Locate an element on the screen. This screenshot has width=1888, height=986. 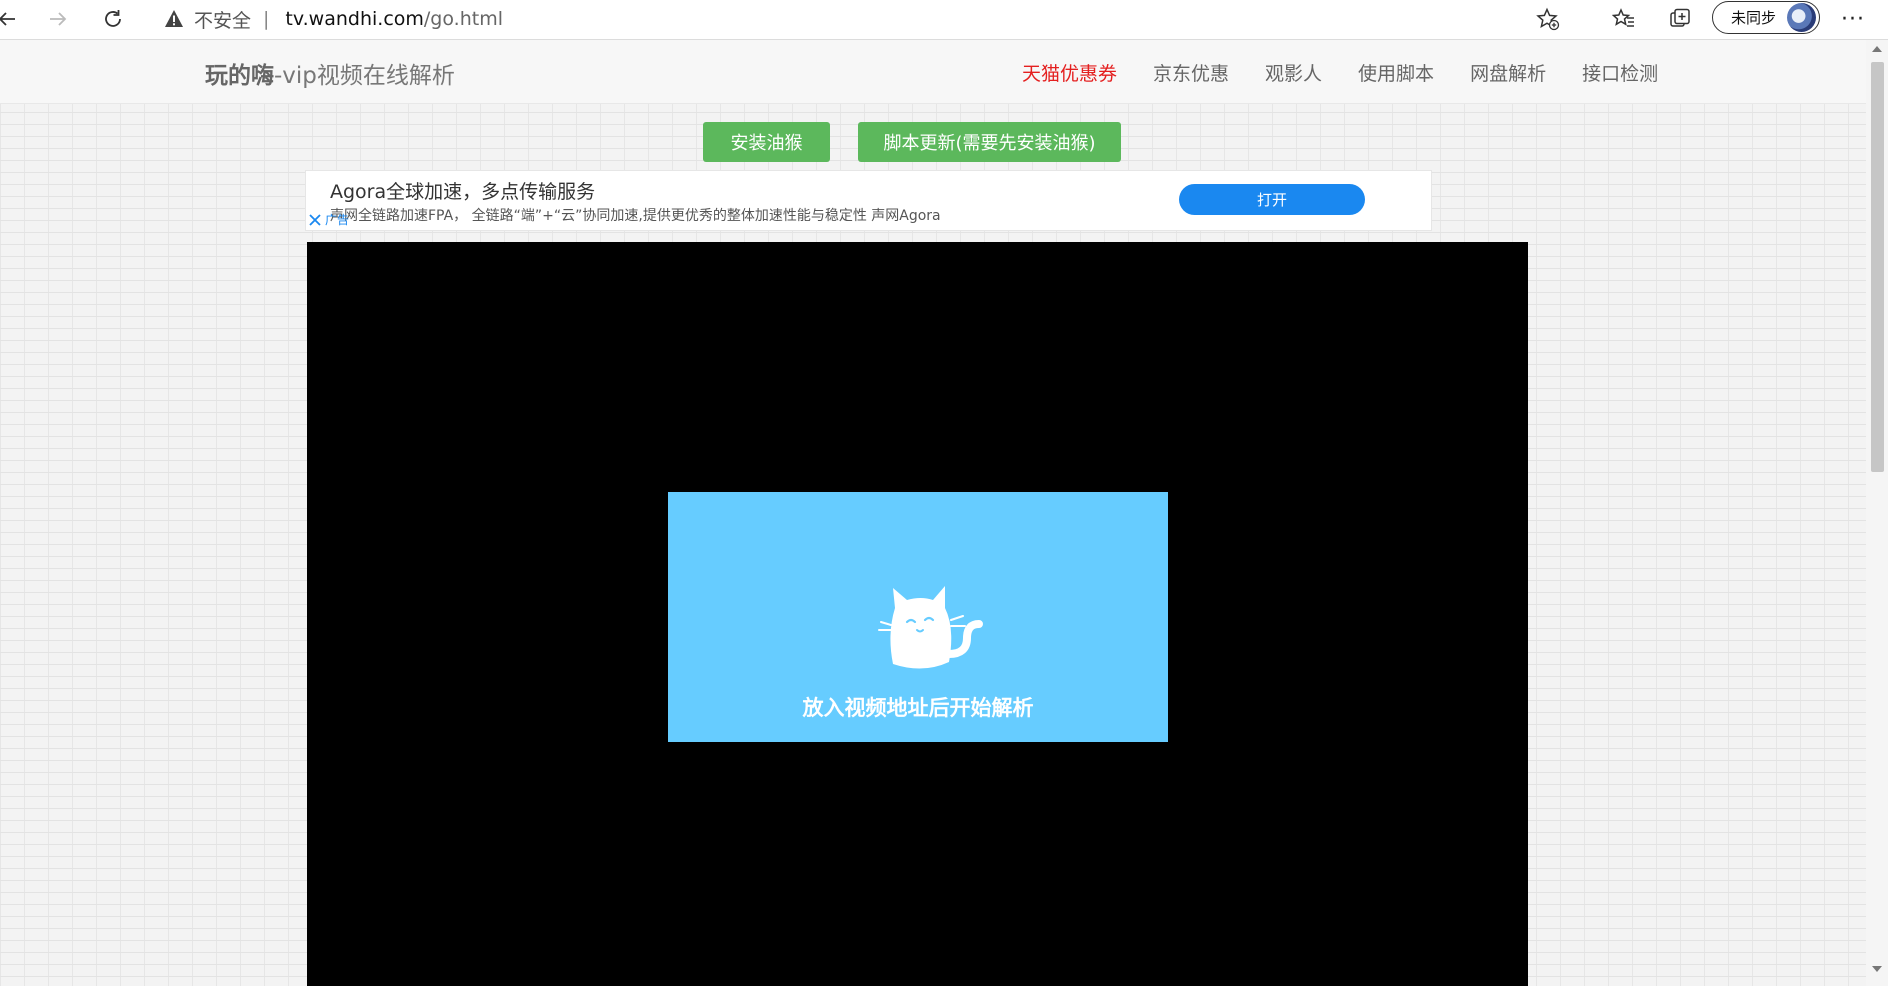
collections-icon is located at coordinates (1680, 17).